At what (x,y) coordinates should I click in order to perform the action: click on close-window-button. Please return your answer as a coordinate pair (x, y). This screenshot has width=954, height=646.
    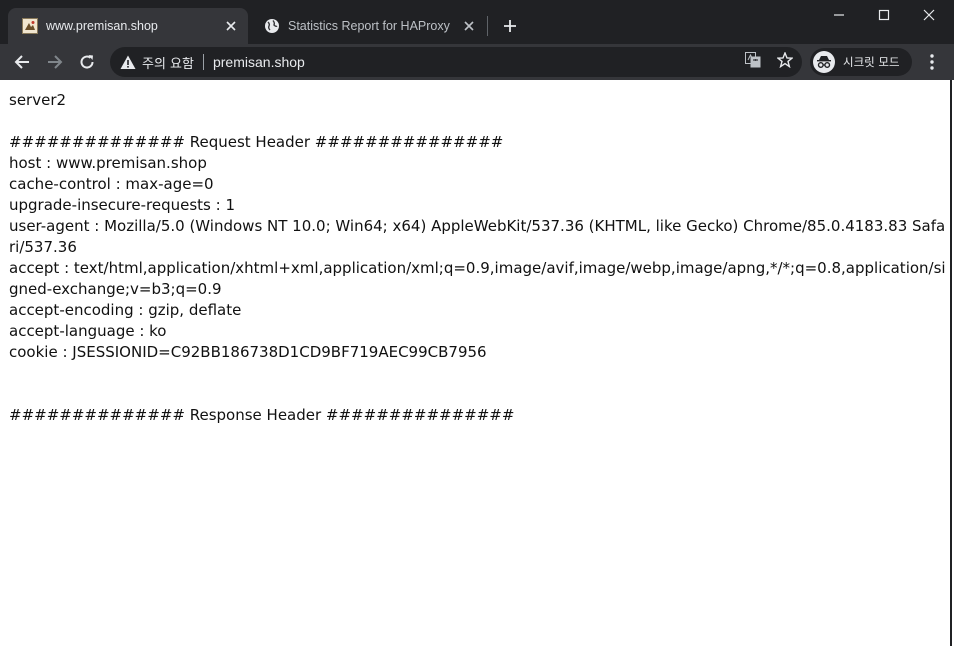
    Looking at the image, I should click on (929, 15).